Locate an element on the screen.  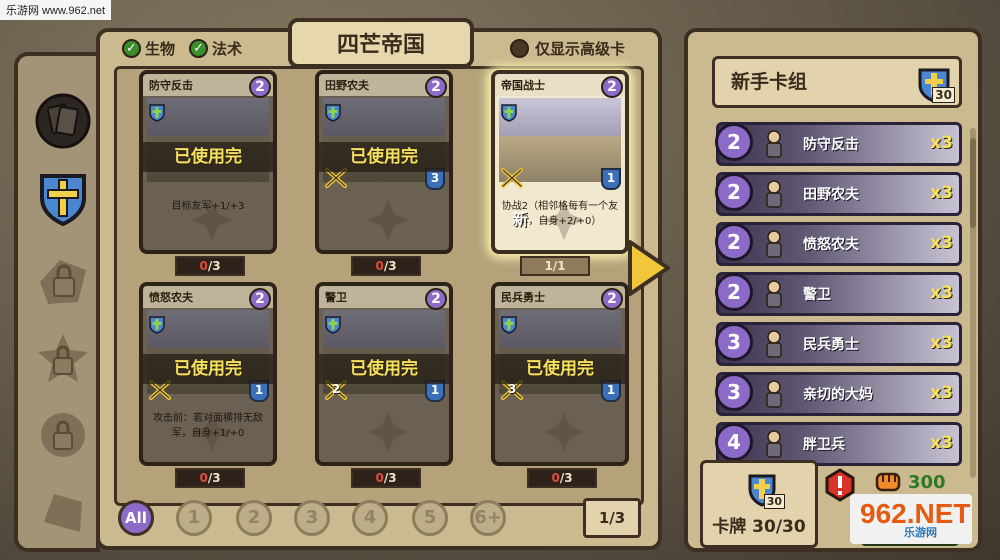
cross-emblem-icon is located at coordinates (388, 220).